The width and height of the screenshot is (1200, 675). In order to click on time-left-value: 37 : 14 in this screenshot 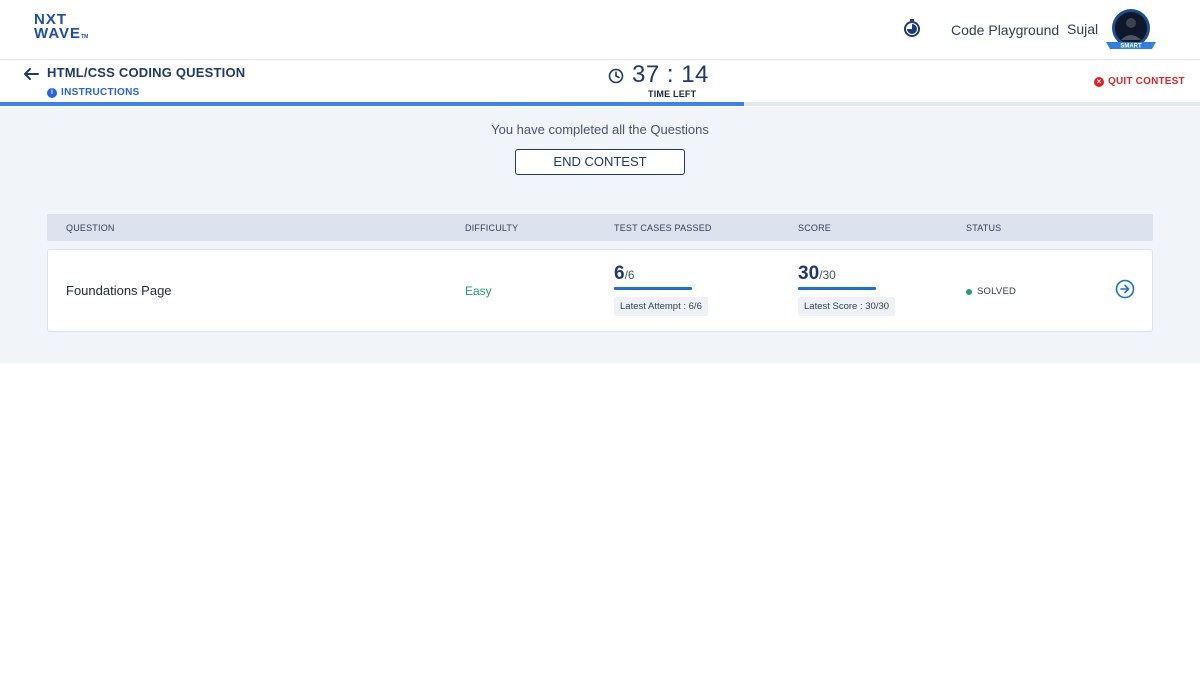, I will do `click(670, 74)`.